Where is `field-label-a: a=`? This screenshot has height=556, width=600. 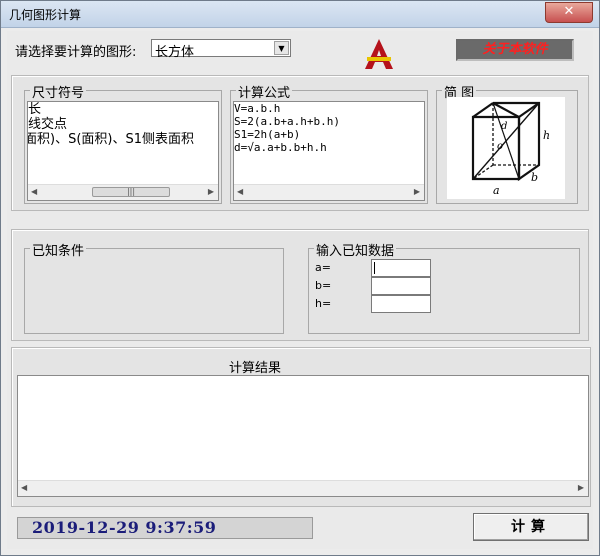 field-label-a: a= is located at coordinates (323, 267).